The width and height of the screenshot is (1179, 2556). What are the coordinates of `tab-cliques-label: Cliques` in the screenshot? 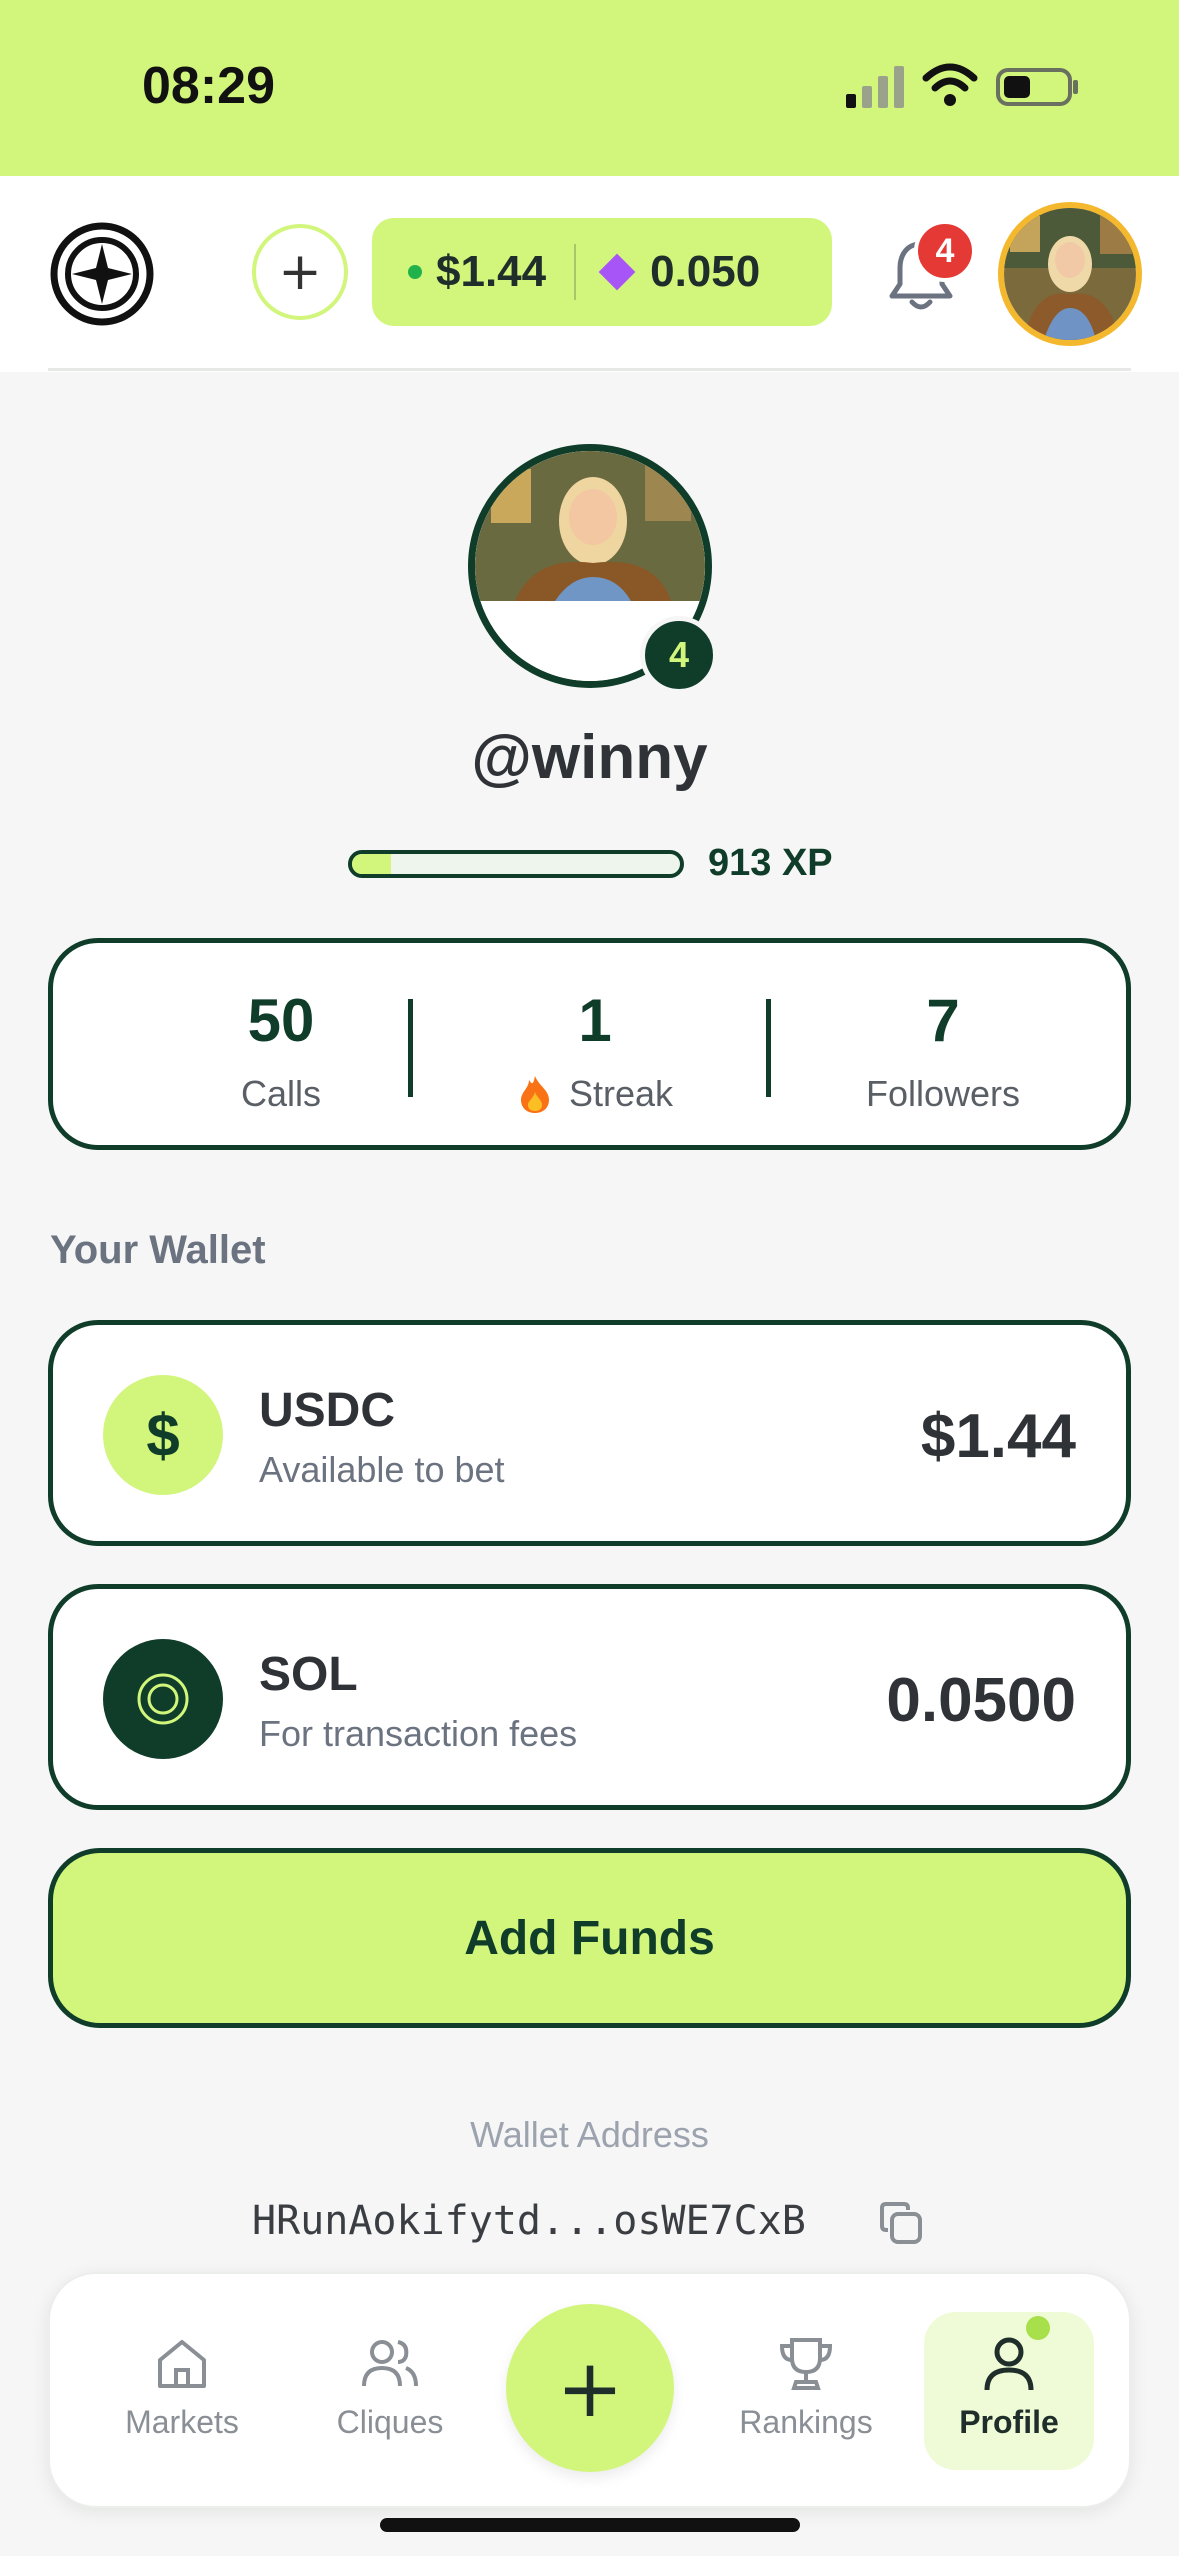 It's located at (390, 2422).